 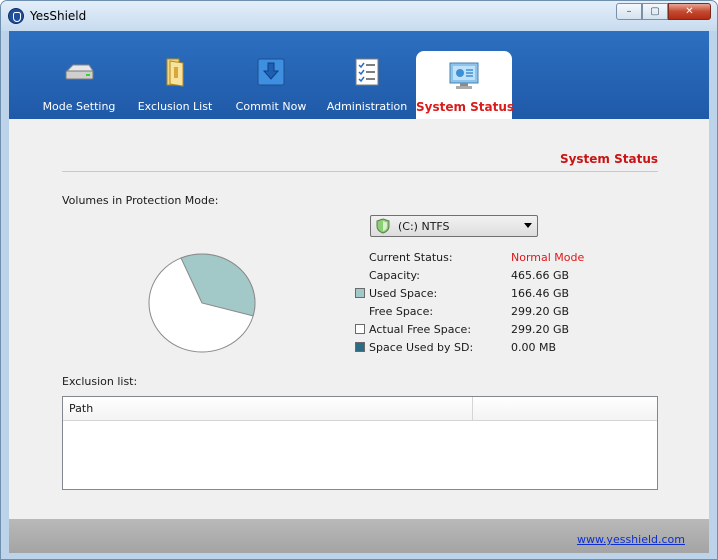 I want to click on window-controls: – ▢ ✕, so click(x=663, y=11).